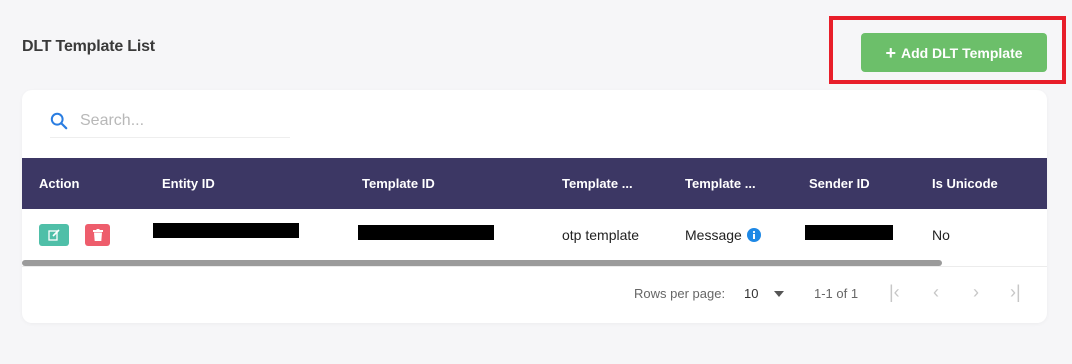 Image resolution: width=1072 pixels, height=364 pixels. What do you see at coordinates (226, 230) in the screenshot?
I see `entity-id-cell: [redacted]` at bounding box center [226, 230].